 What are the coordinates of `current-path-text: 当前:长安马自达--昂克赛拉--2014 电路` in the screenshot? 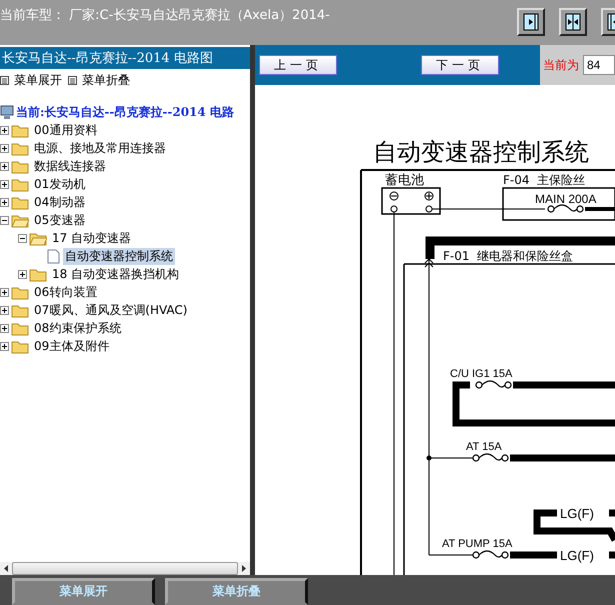 It's located at (125, 112).